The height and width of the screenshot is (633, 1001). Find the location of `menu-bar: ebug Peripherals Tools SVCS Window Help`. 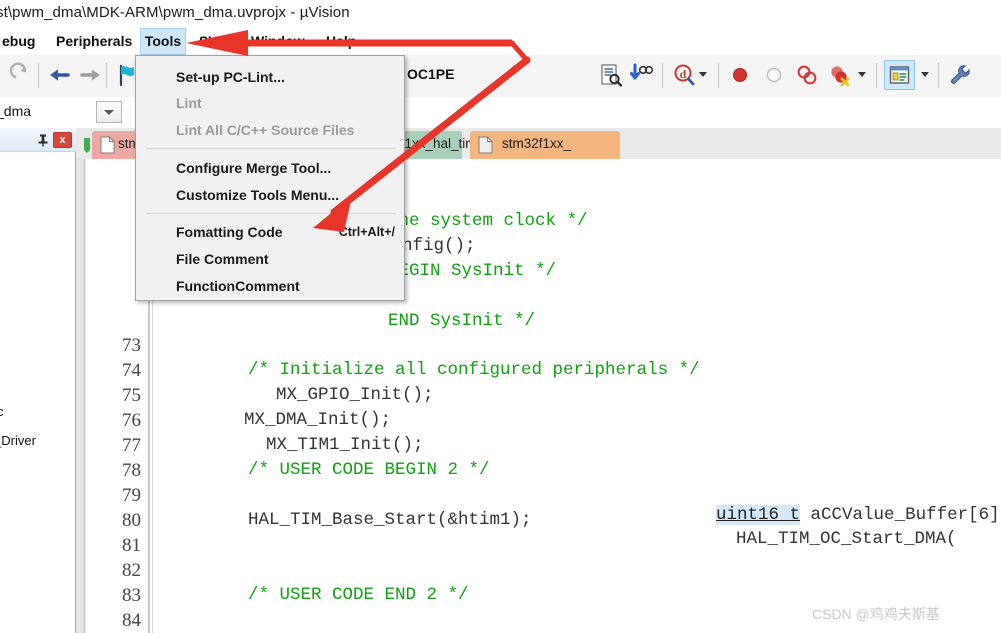

menu-bar: ebug Peripherals Tools SVCS Window Help is located at coordinates (500, 42).